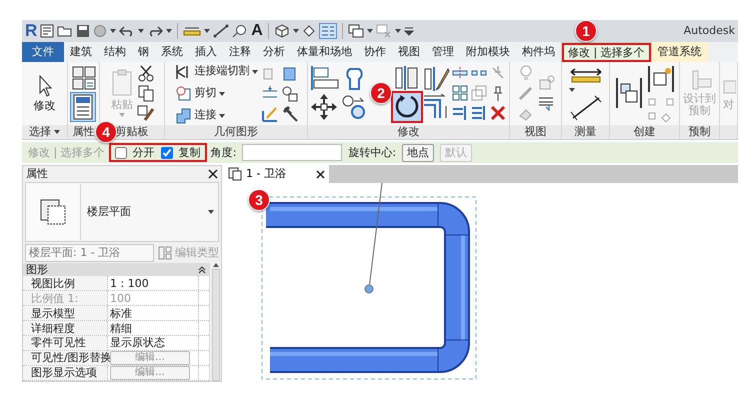 The width and height of the screenshot is (752, 413). I want to click on create-group-icon, so click(629, 93).